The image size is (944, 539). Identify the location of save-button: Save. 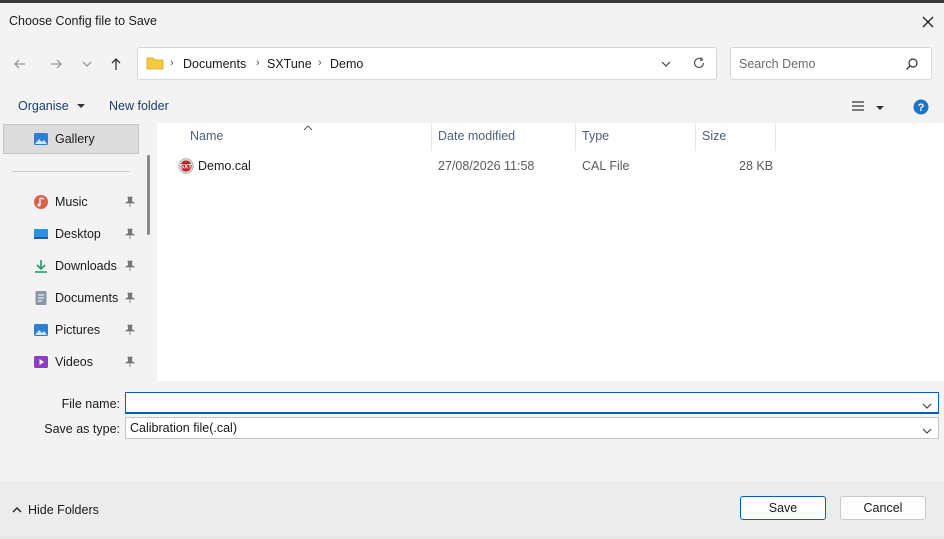
(783, 508).